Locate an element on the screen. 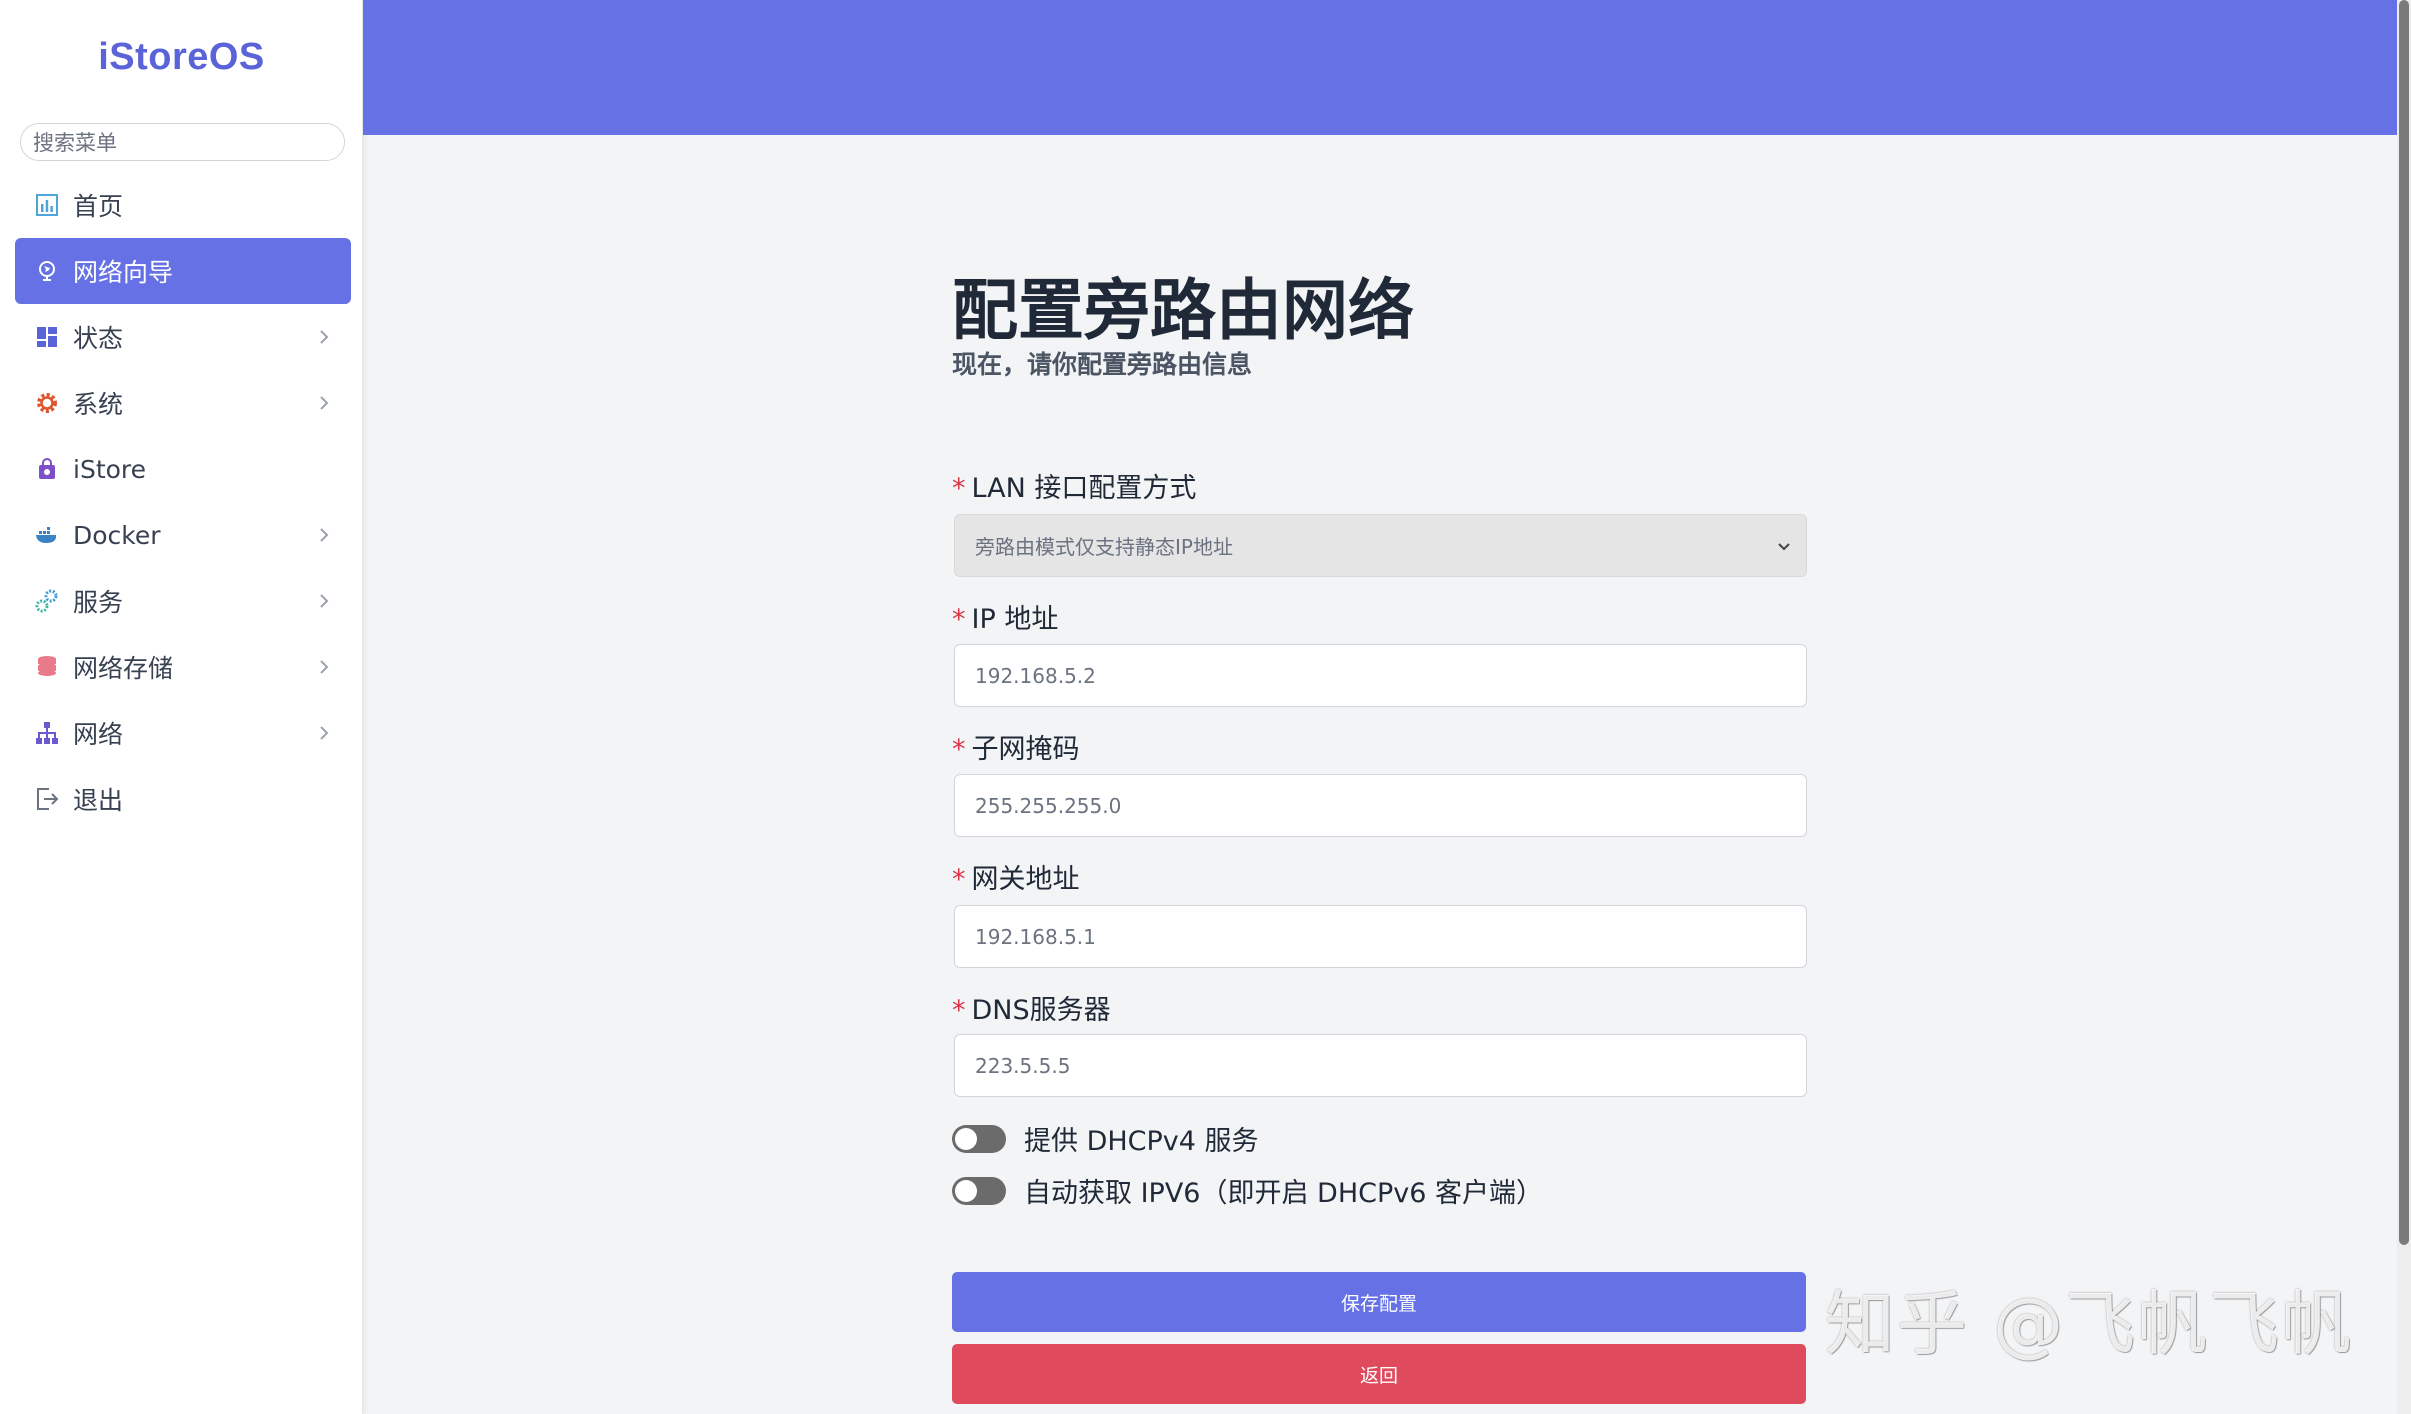 The image size is (2411, 1414). sidebar-item-services: 服务 is located at coordinates (183, 601).